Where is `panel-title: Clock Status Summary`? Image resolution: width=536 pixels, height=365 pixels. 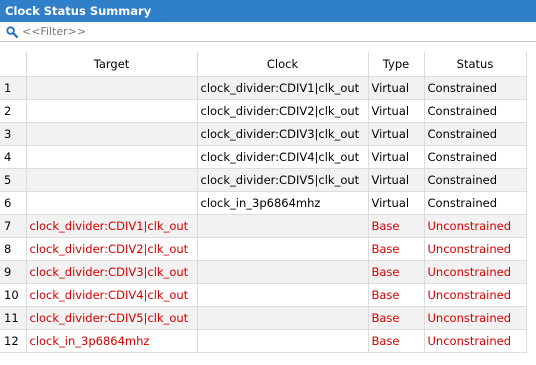 panel-title: Clock Status Summary is located at coordinates (78, 11).